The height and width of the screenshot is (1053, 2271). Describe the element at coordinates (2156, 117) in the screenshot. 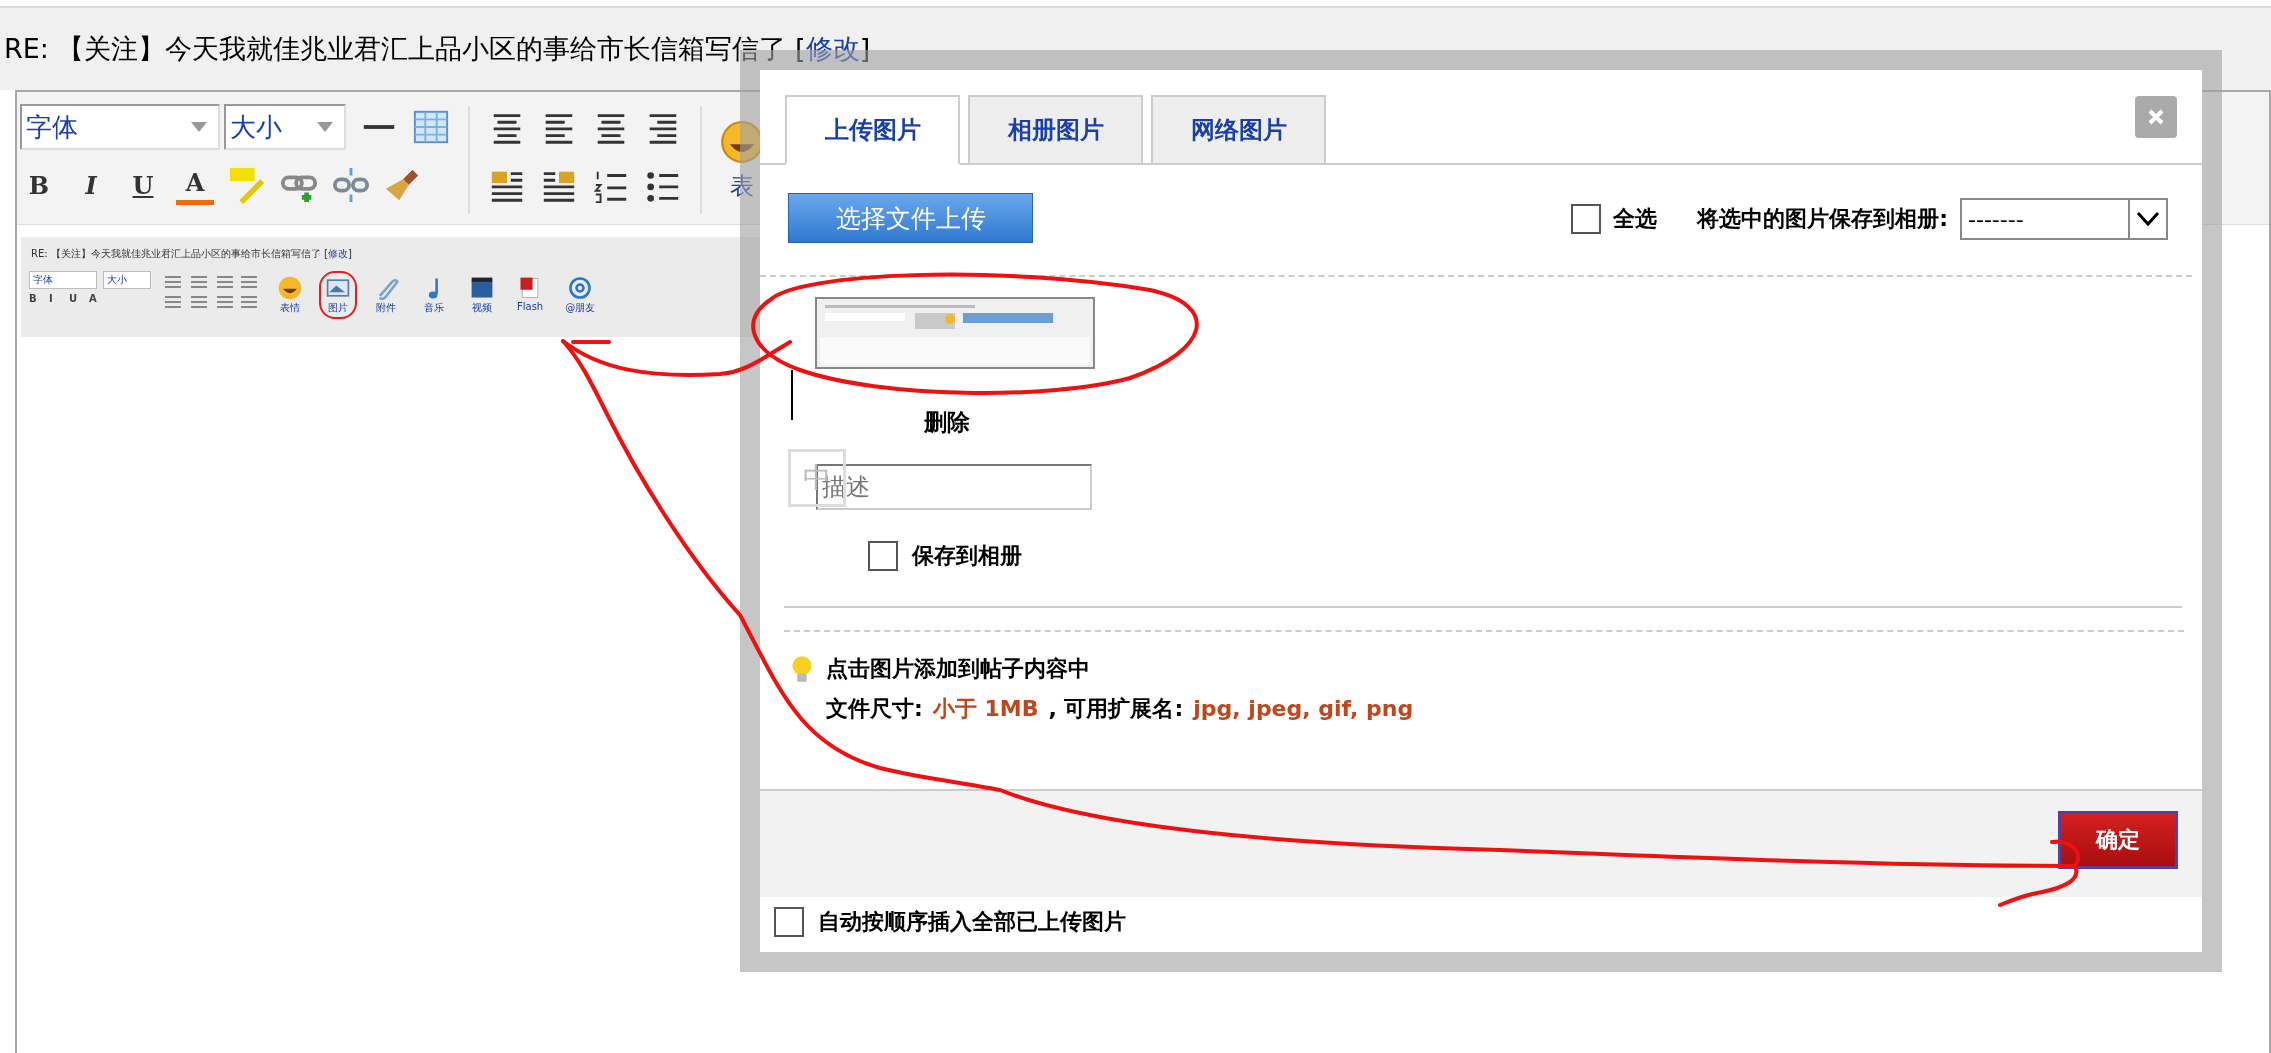

I see `close-icon` at that location.